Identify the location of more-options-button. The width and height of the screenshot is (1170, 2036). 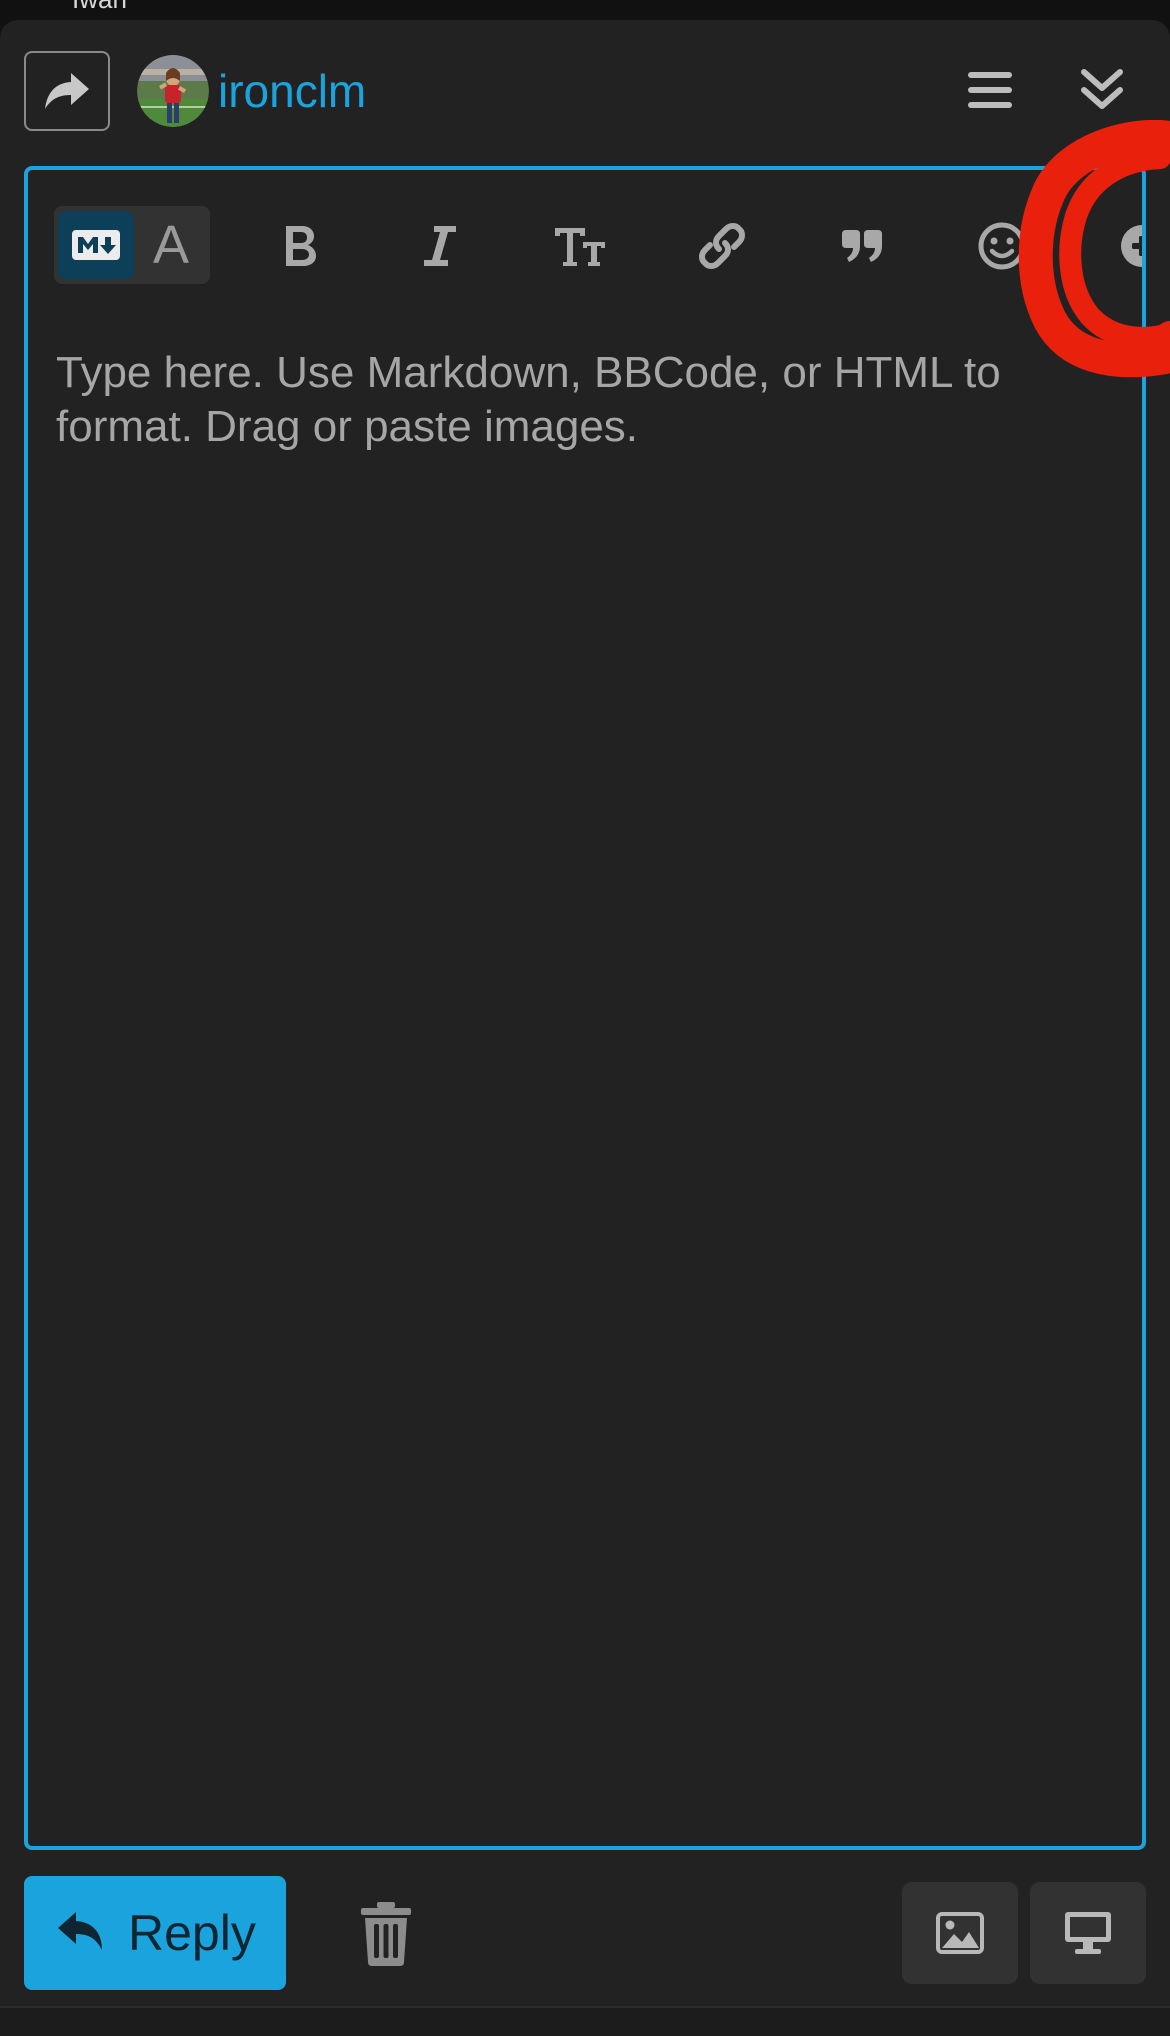
(1122, 246).